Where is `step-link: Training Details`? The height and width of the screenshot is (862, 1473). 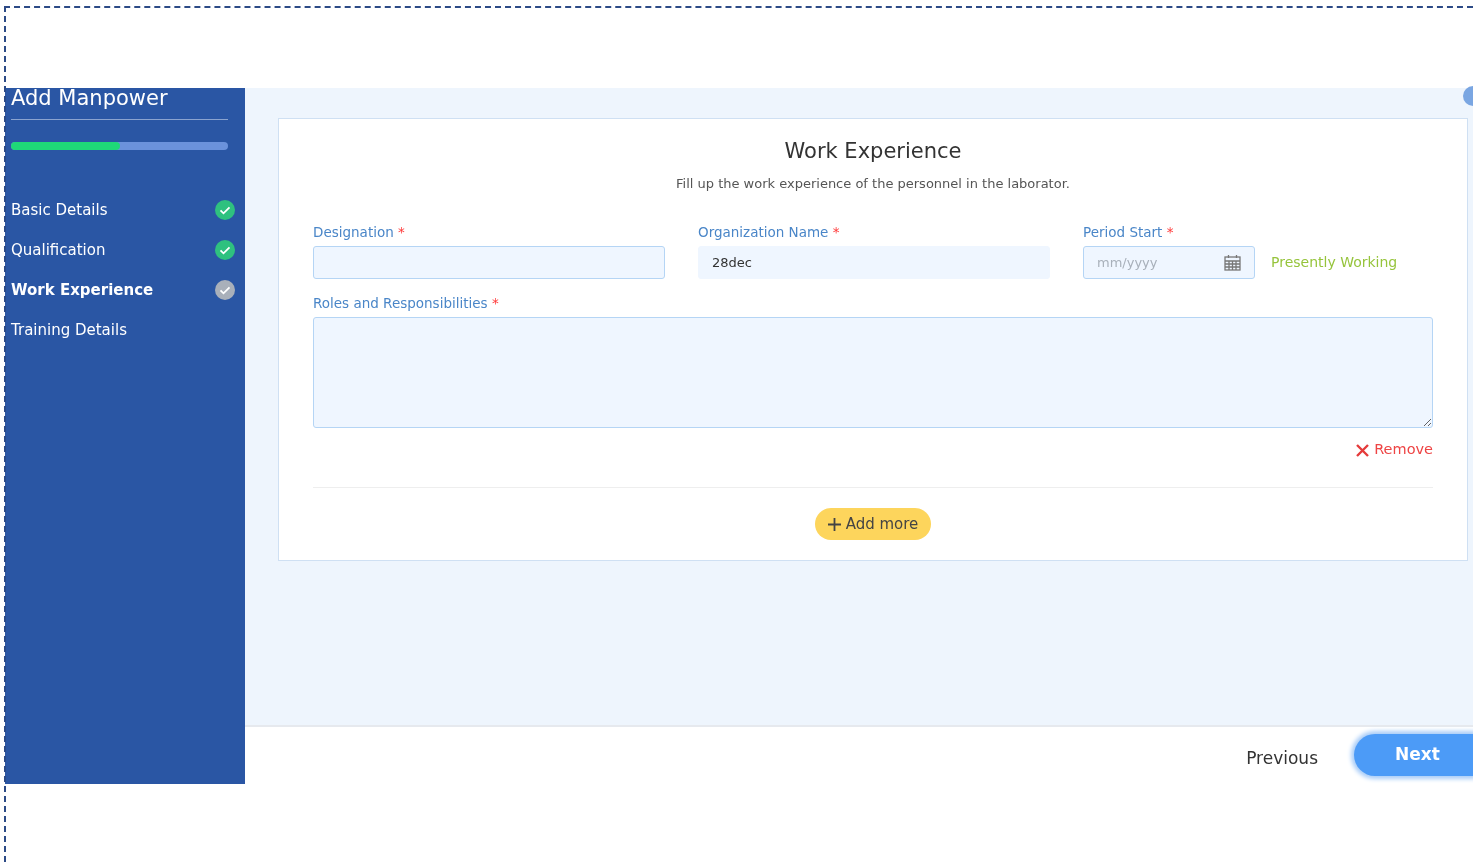 step-link: Training Details is located at coordinates (69, 330).